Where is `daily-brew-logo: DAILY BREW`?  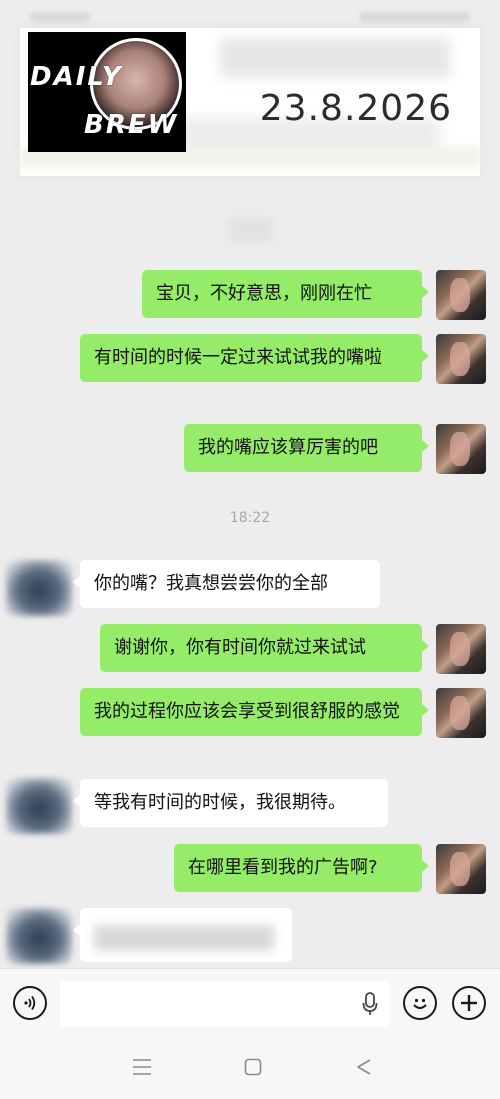 daily-brew-logo: DAILY BREW is located at coordinates (107, 92).